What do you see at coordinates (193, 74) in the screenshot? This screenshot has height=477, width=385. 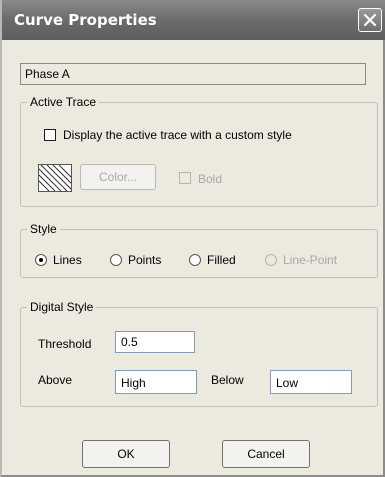 I see `curve-name-field: Phase A` at bounding box center [193, 74].